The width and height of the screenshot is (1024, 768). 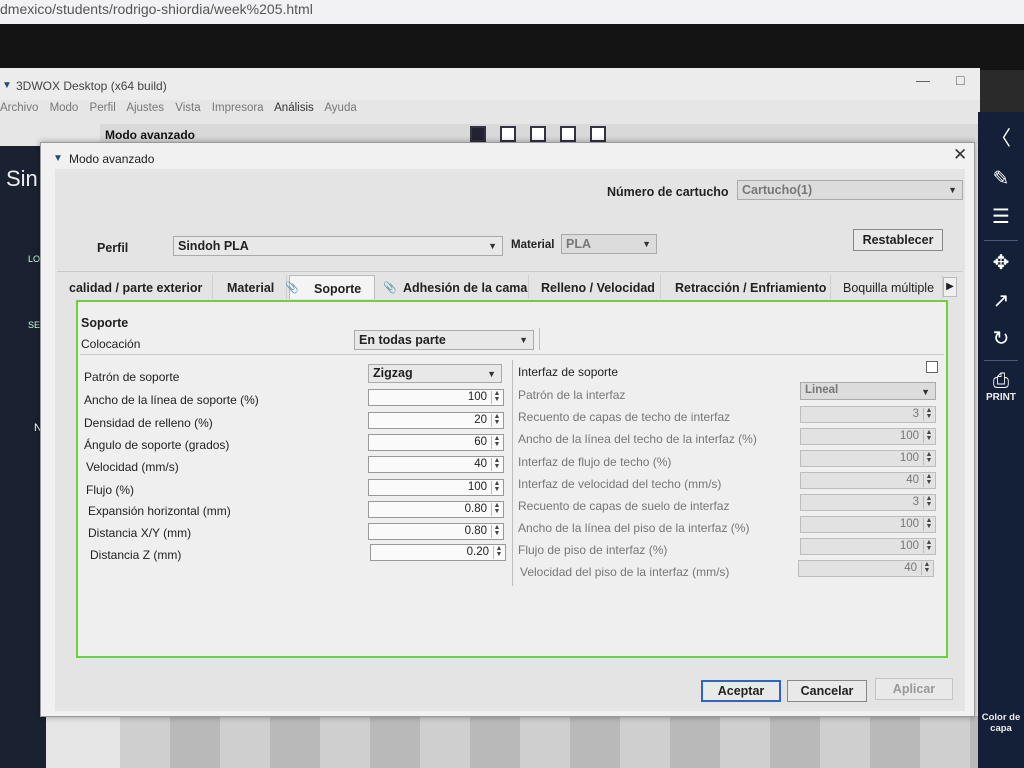 I want to click on xy-distance-value: 0.80, so click(x=475, y=531).